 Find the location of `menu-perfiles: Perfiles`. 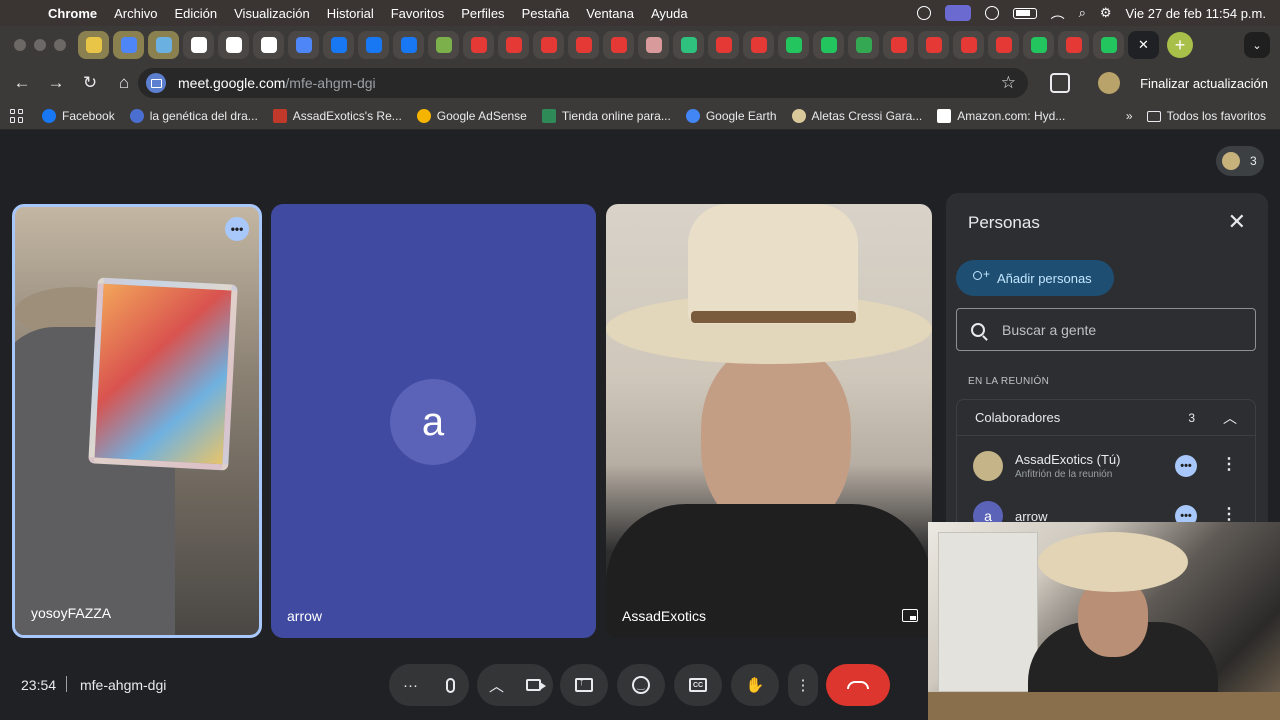

menu-perfiles: Perfiles is located at coordinates (482, 13).